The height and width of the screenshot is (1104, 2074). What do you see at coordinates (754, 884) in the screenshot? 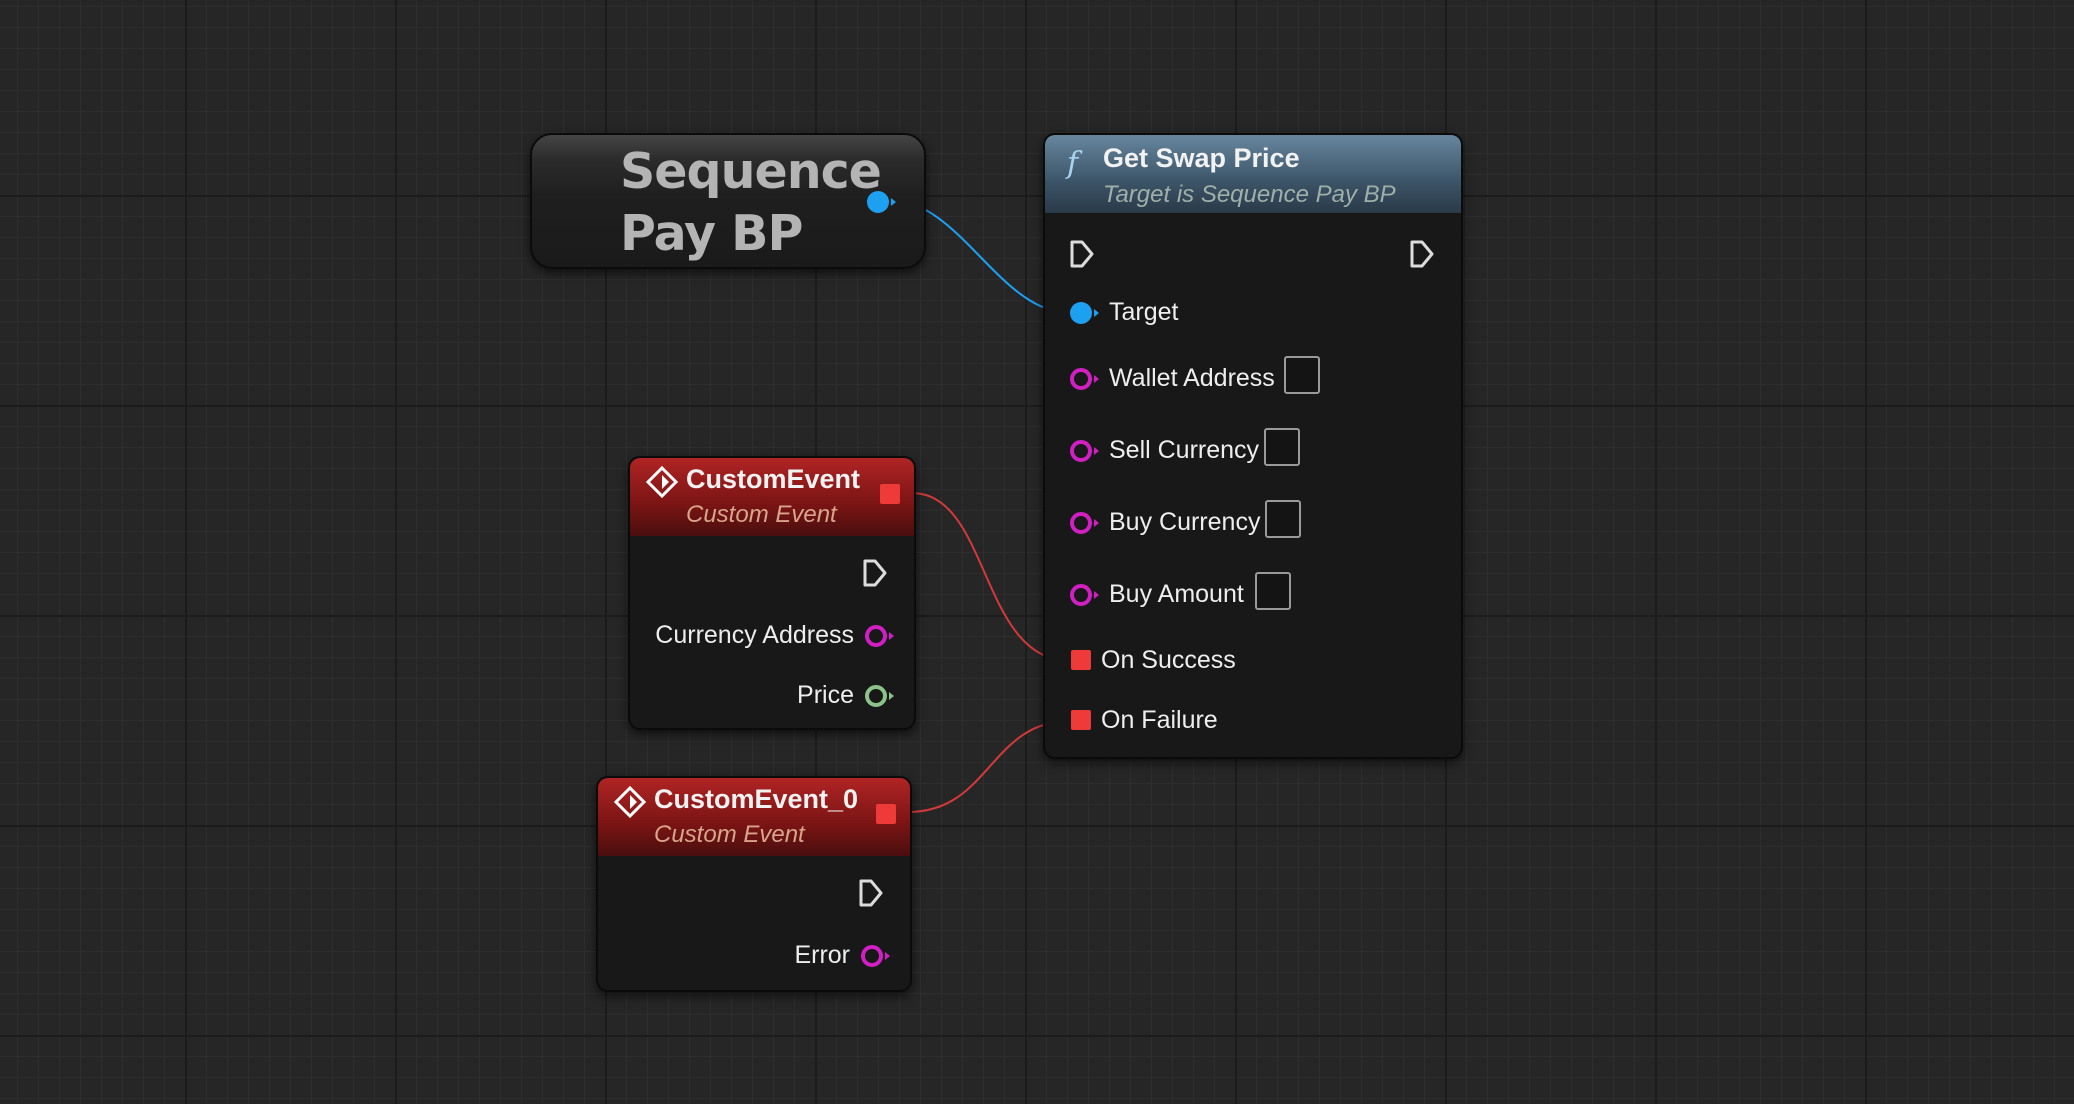
I see `custom-event-0-node: CustomEvent_0 Custom Event Error` at bounding box center [754, 884].